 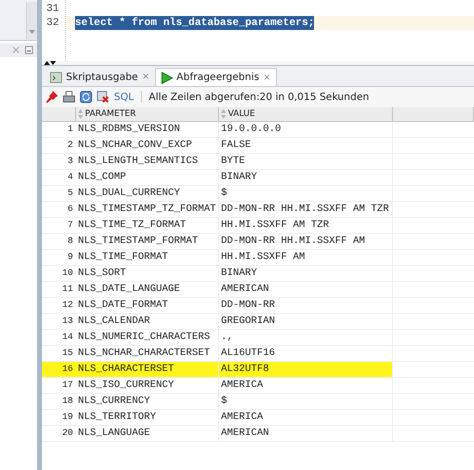 What do you see at coordinates (306, 114) in the screenshot?
I see `column-header: VALUE` at bounding box center [306, 114].